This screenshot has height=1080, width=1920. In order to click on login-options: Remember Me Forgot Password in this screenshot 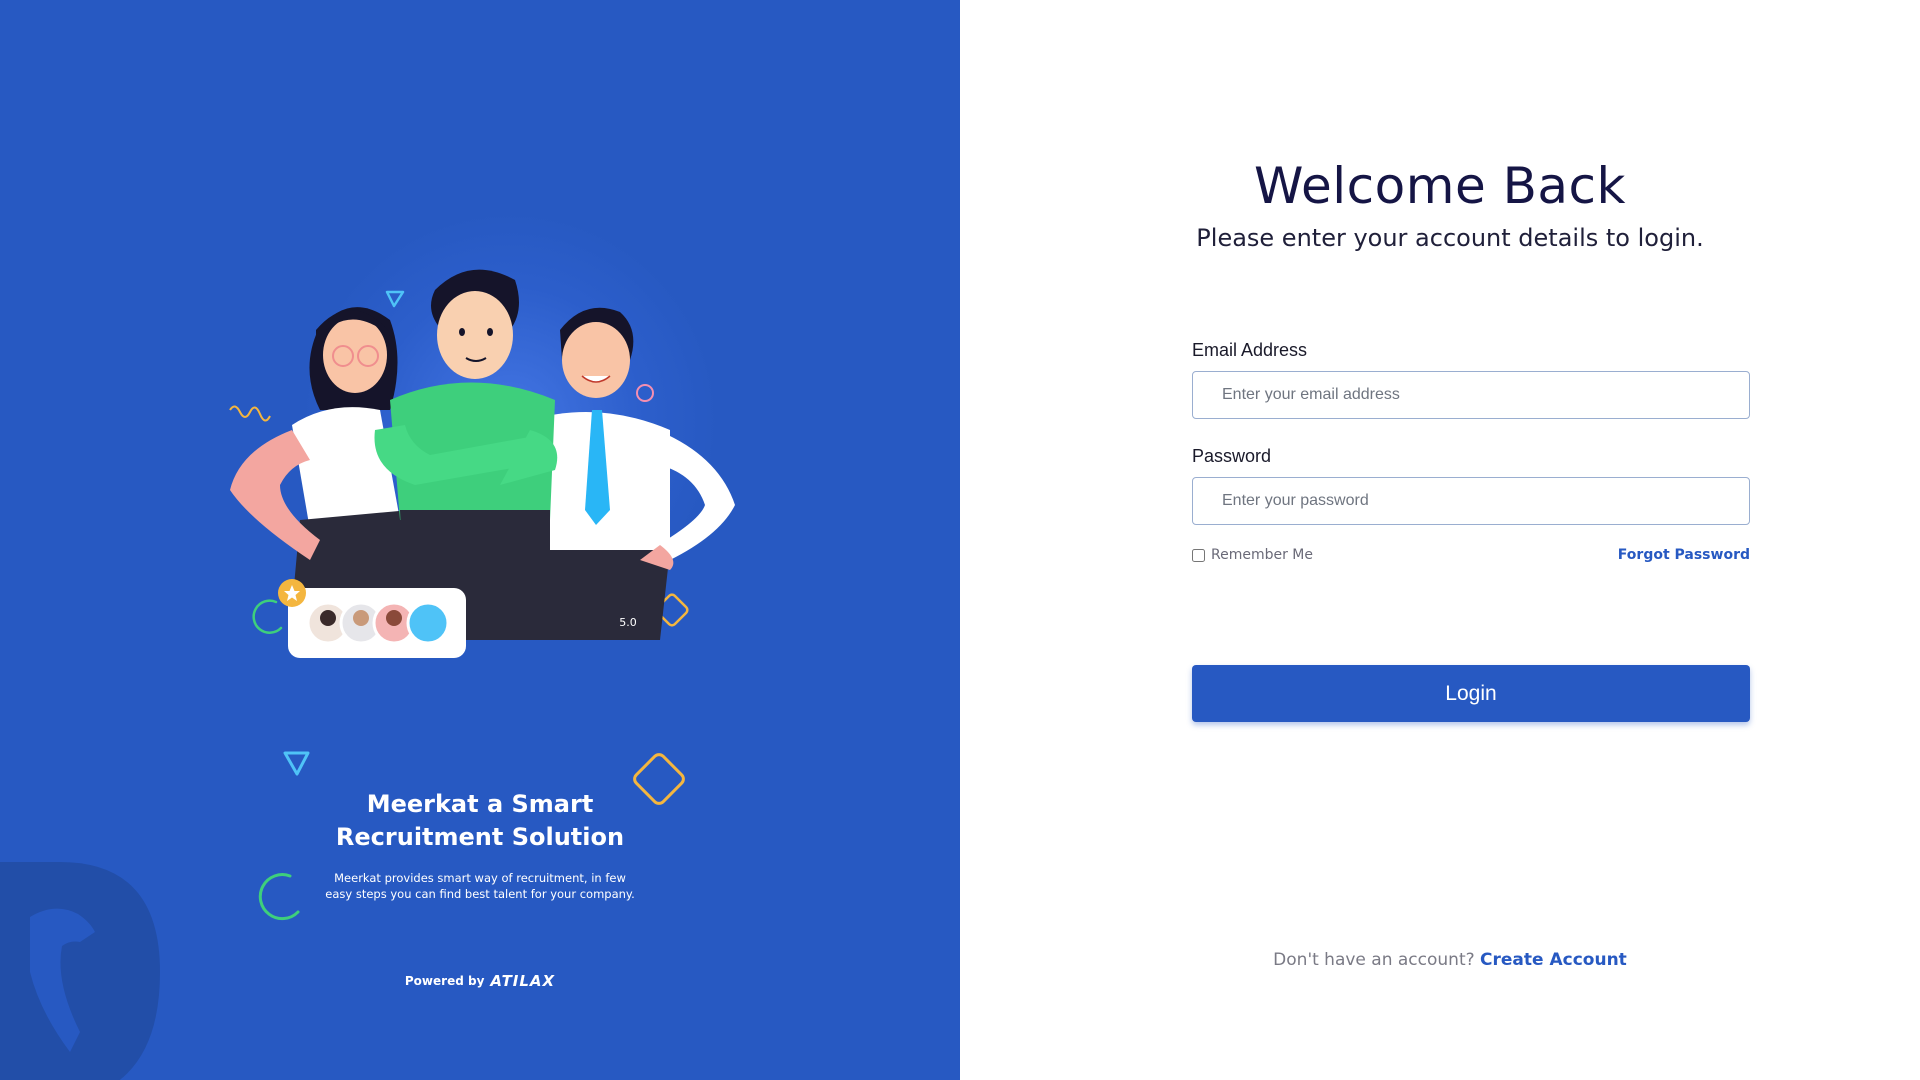, I will do `click(1471, 555)`.